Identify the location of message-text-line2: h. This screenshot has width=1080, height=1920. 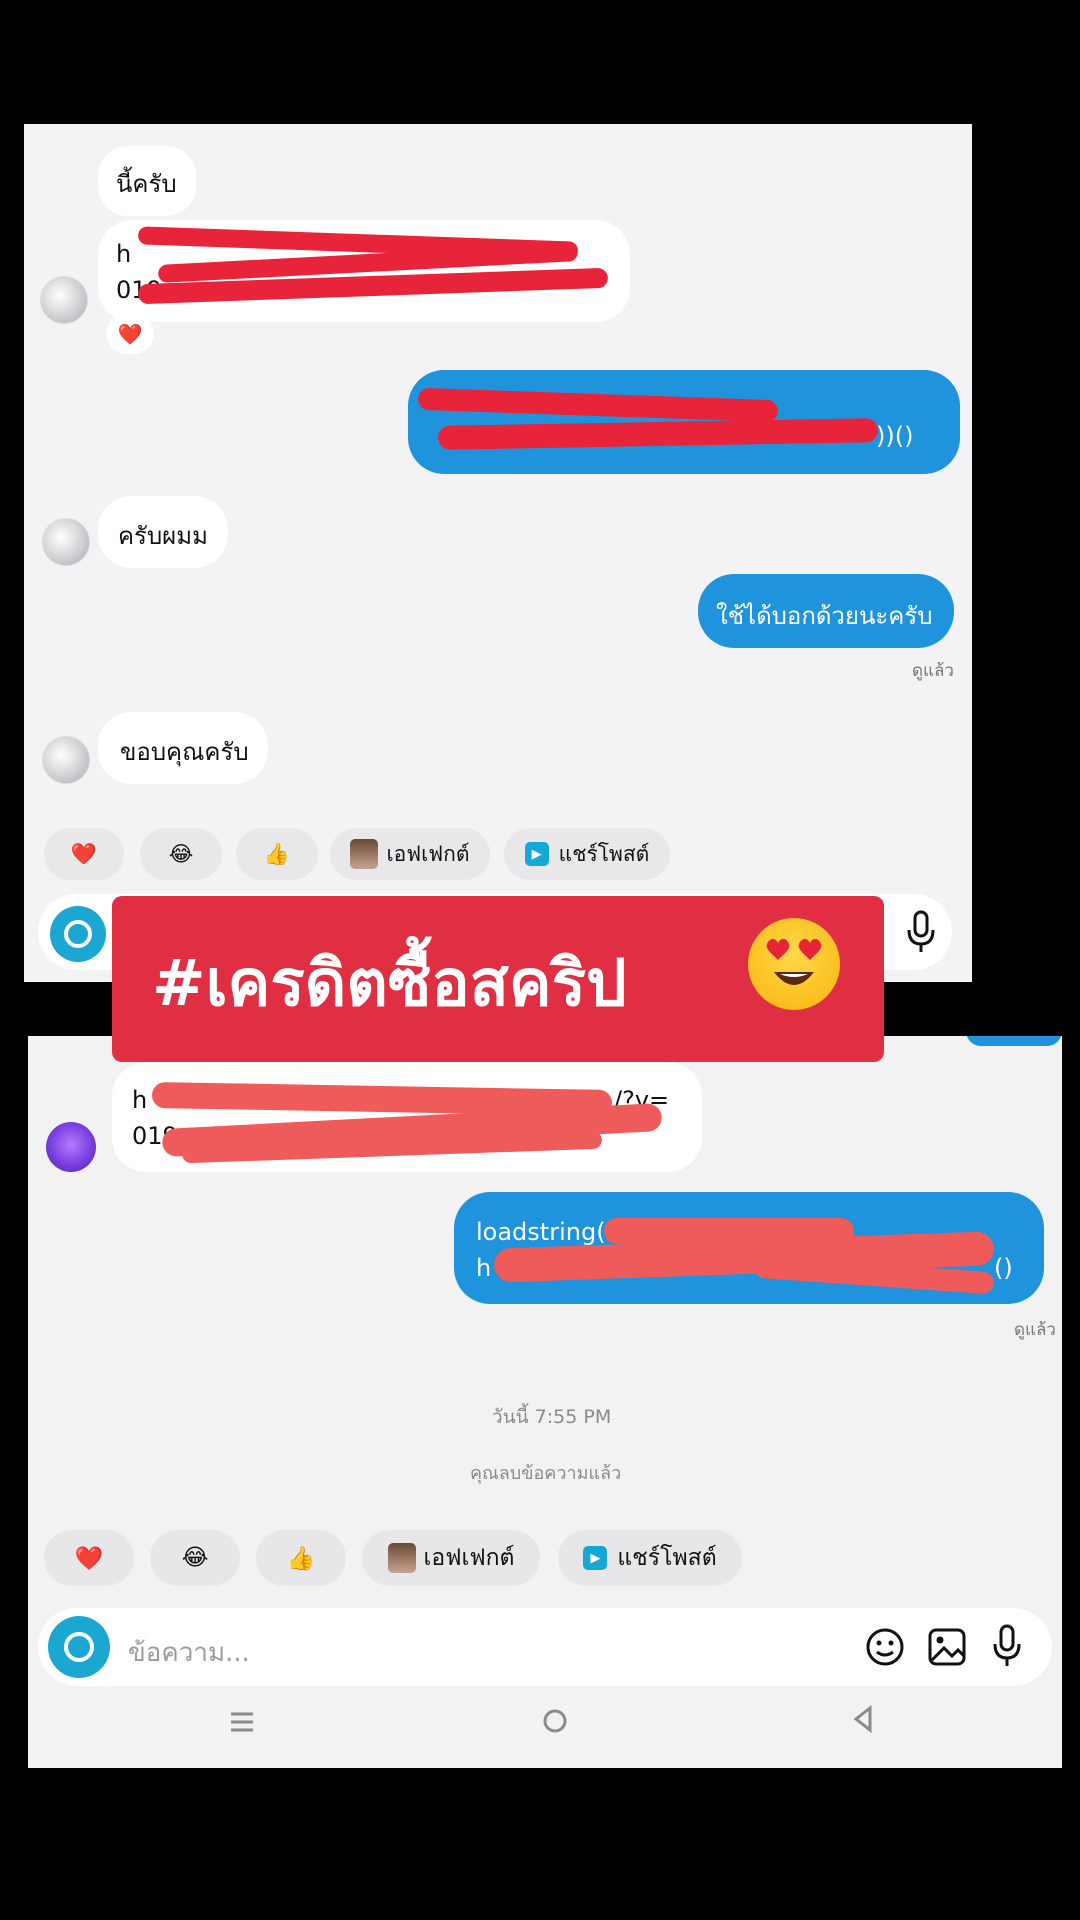
(484, 1268).